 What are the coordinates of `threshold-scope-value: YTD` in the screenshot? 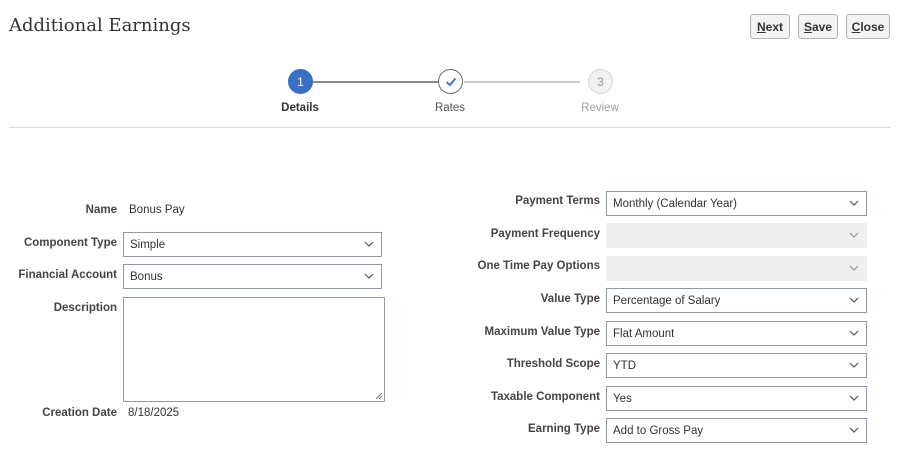 It's located at (624, 365).